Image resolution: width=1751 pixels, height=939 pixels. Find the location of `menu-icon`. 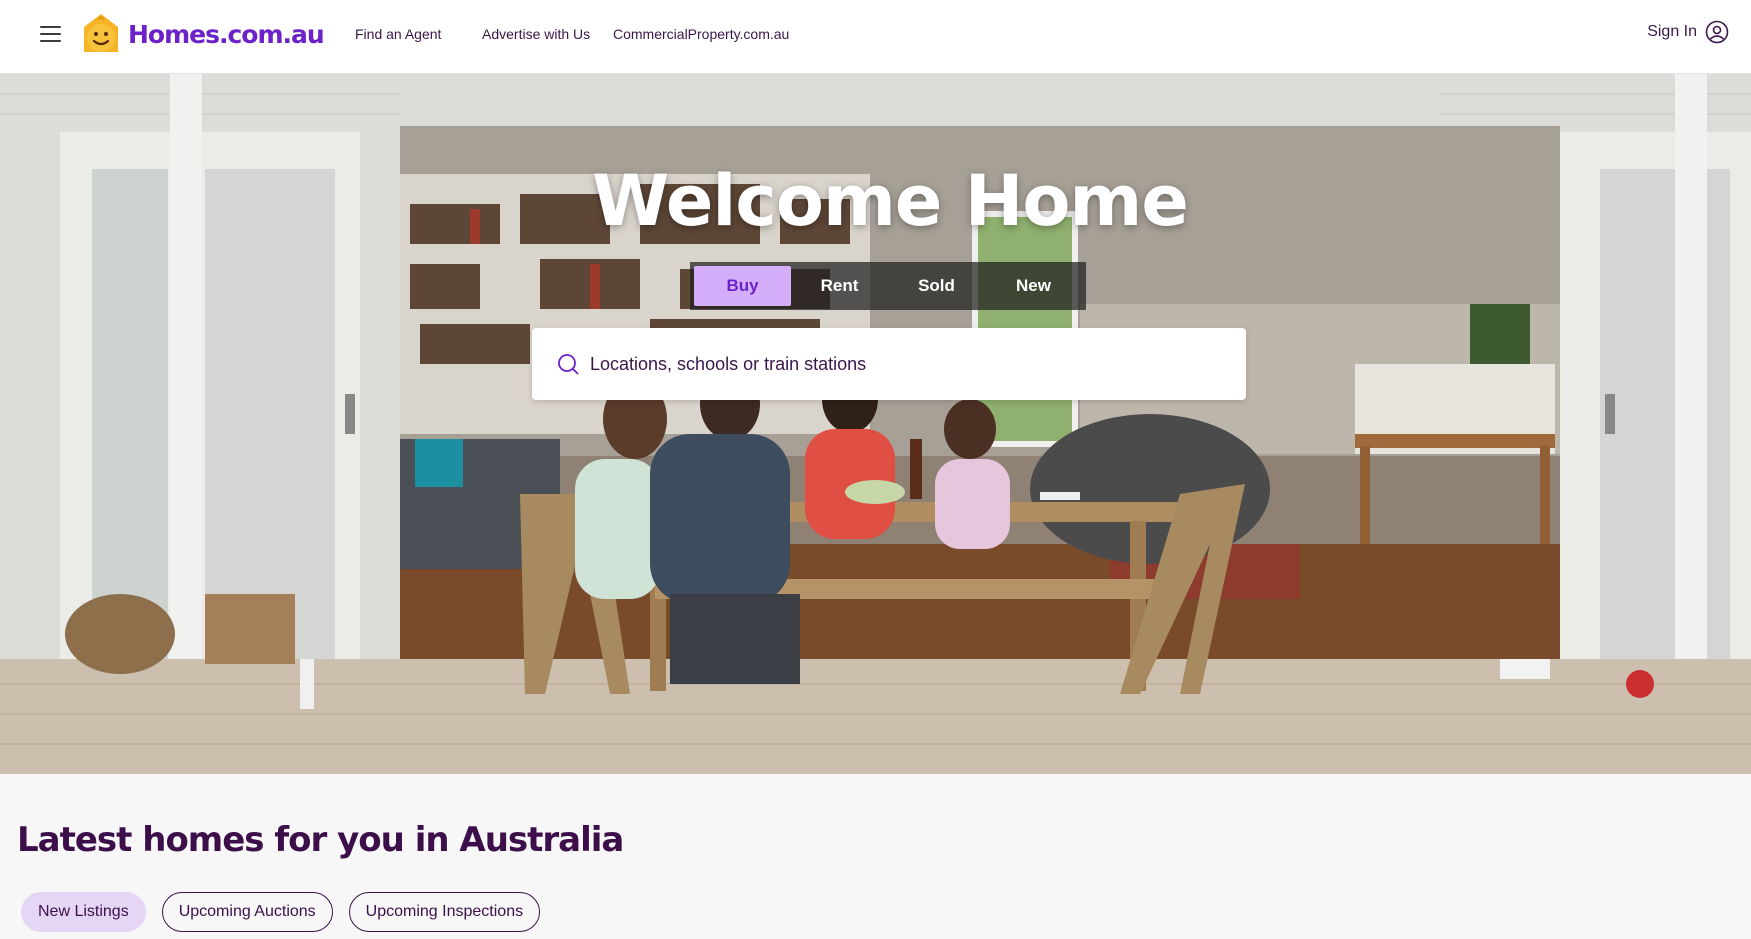

menu-icon is located at coordinates (50, 34).